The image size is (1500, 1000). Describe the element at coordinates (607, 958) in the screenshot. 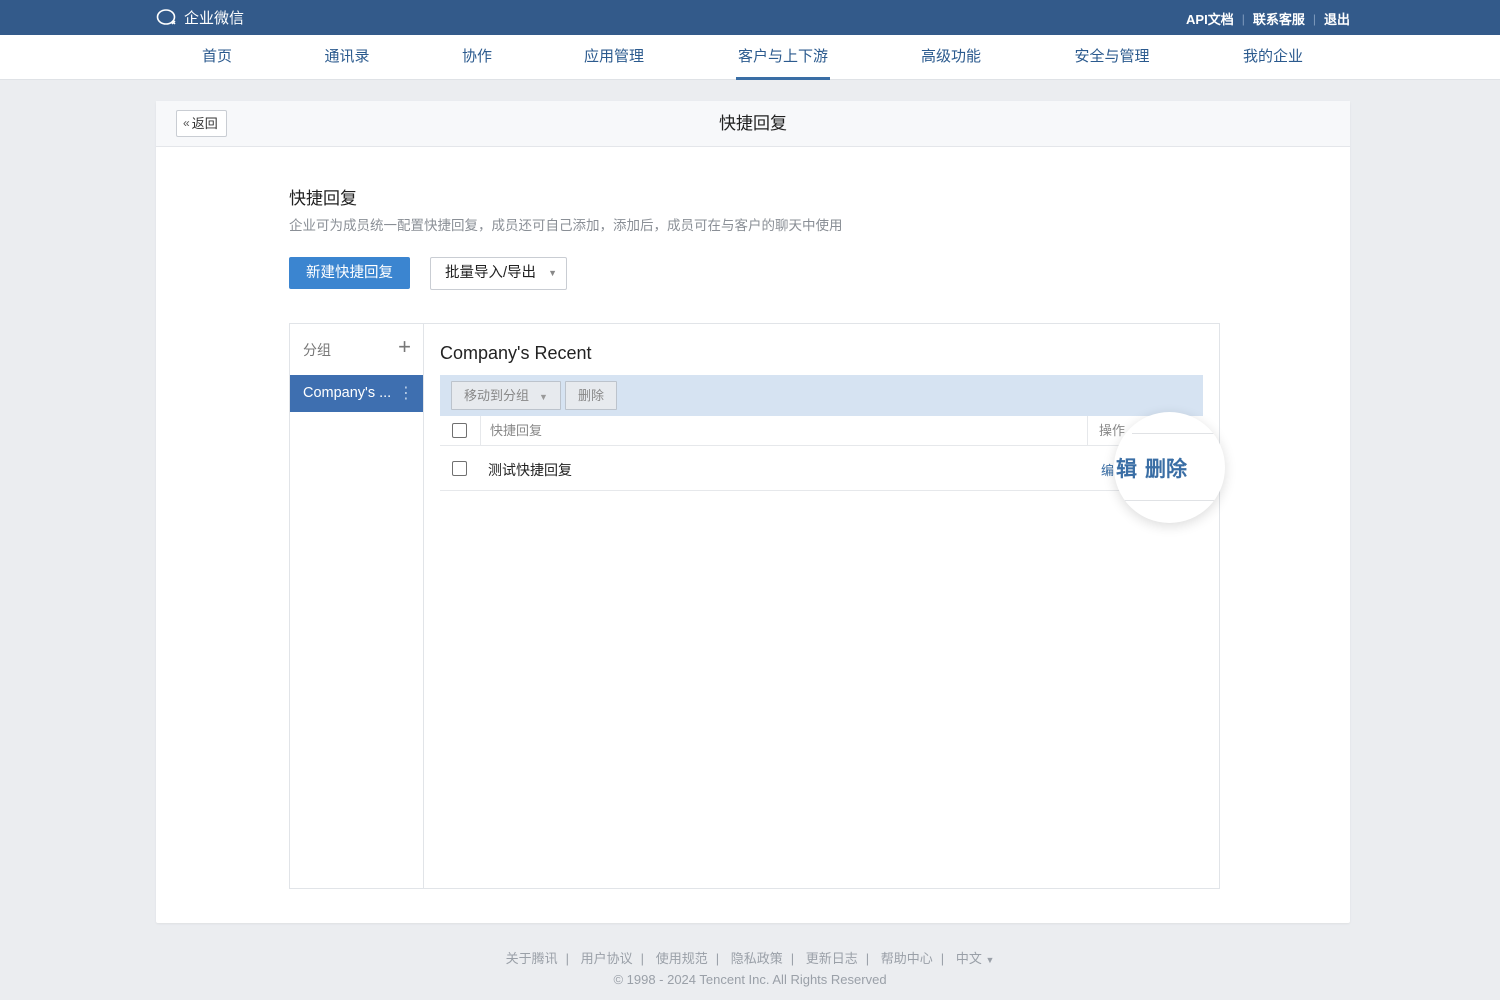

I see `footer-user-agreement: 用户协议` at that location.